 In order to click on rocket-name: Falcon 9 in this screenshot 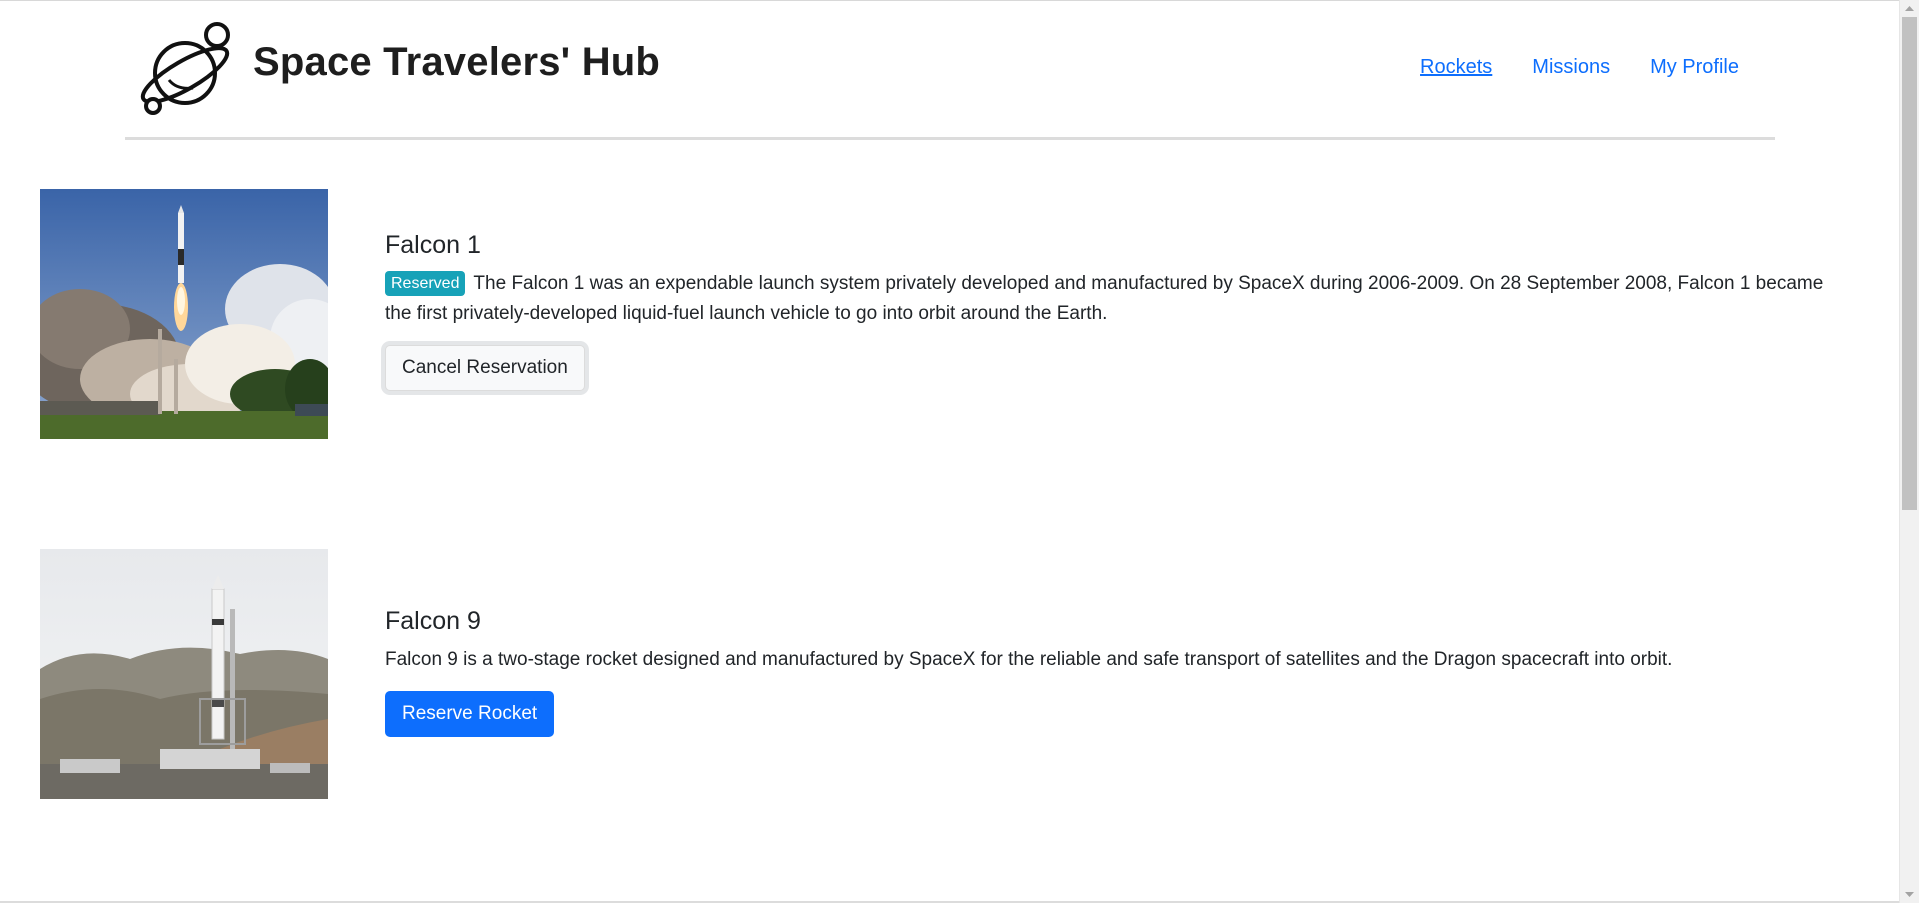, I will do `click(433, 621)`.